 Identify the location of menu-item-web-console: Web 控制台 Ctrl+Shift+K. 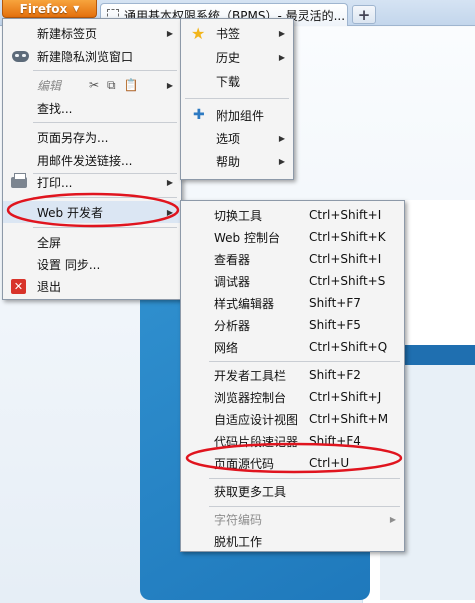
(292, 237).